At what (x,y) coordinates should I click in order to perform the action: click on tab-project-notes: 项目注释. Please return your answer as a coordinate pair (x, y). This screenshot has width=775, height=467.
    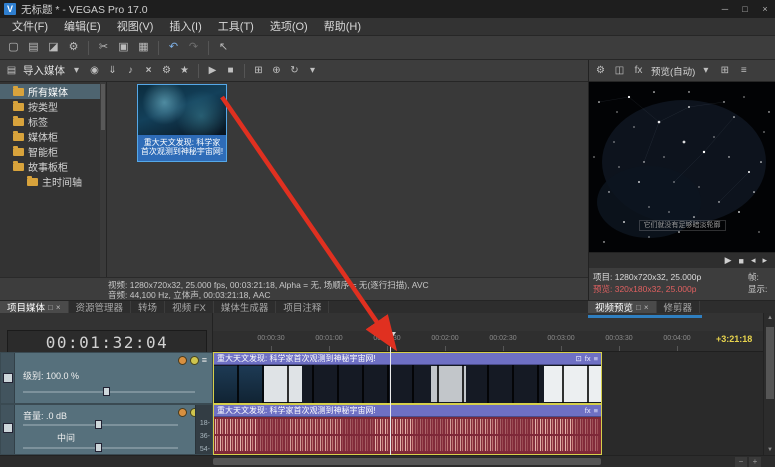
    Looking at the image, I should click on (303, 307).